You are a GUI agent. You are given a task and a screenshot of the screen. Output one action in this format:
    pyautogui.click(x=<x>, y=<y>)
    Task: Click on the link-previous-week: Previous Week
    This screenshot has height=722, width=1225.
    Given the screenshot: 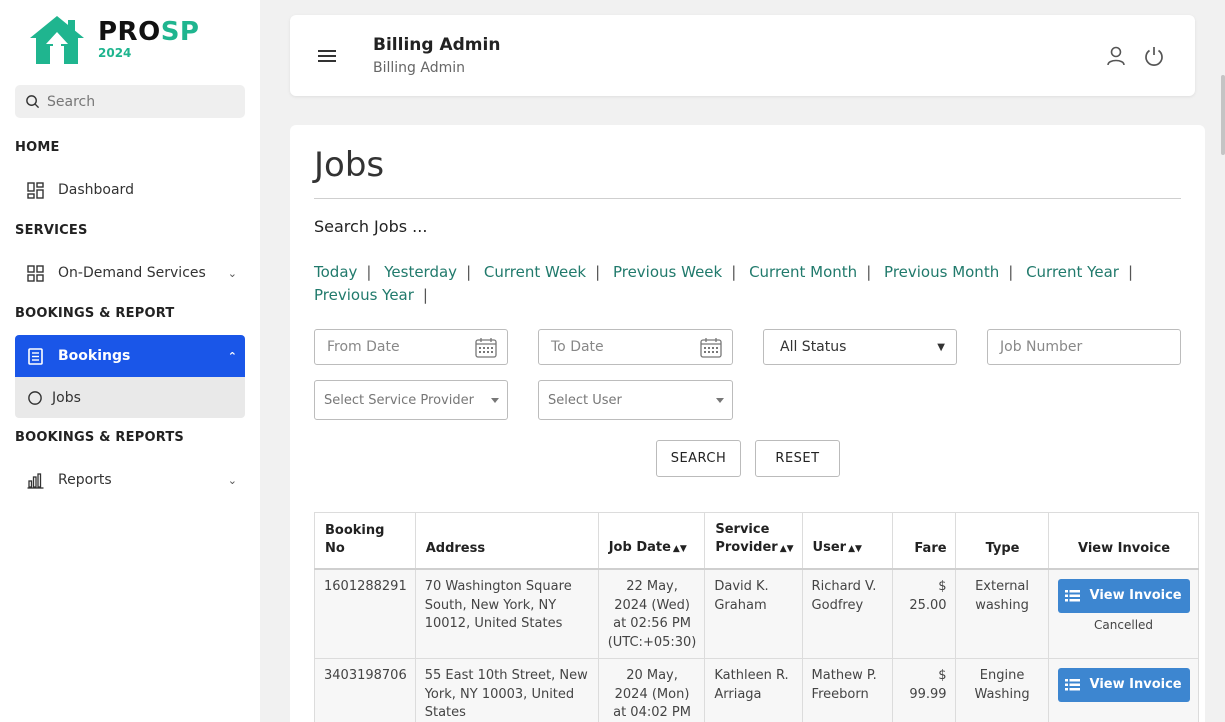 What is the action you would take?
    pyautogui.click(x=667, y=272)
    